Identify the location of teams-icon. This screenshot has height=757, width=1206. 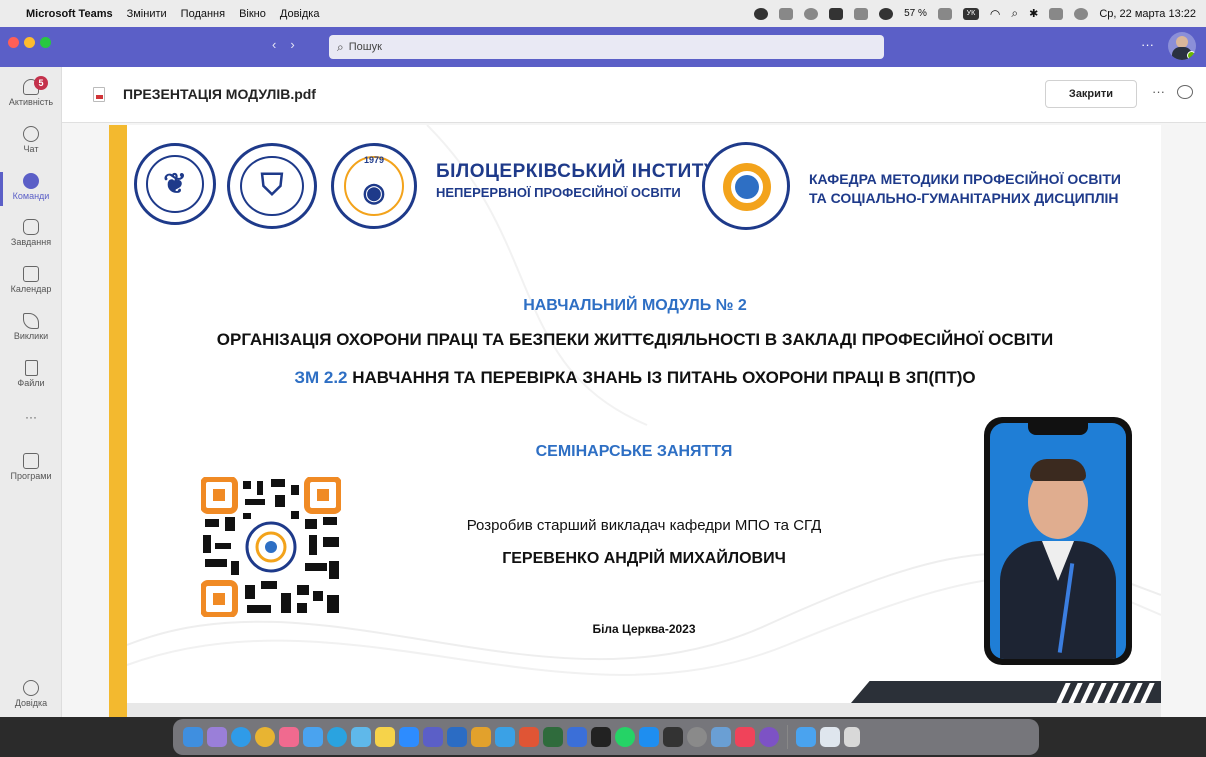
(433, 737).